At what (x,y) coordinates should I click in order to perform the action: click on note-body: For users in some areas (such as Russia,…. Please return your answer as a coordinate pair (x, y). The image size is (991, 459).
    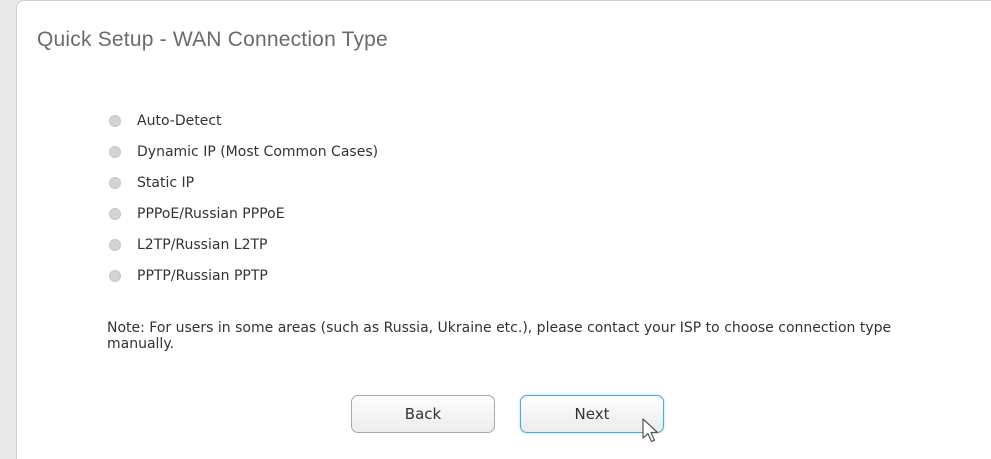
    Looking at the image, I should click on (499, 336).